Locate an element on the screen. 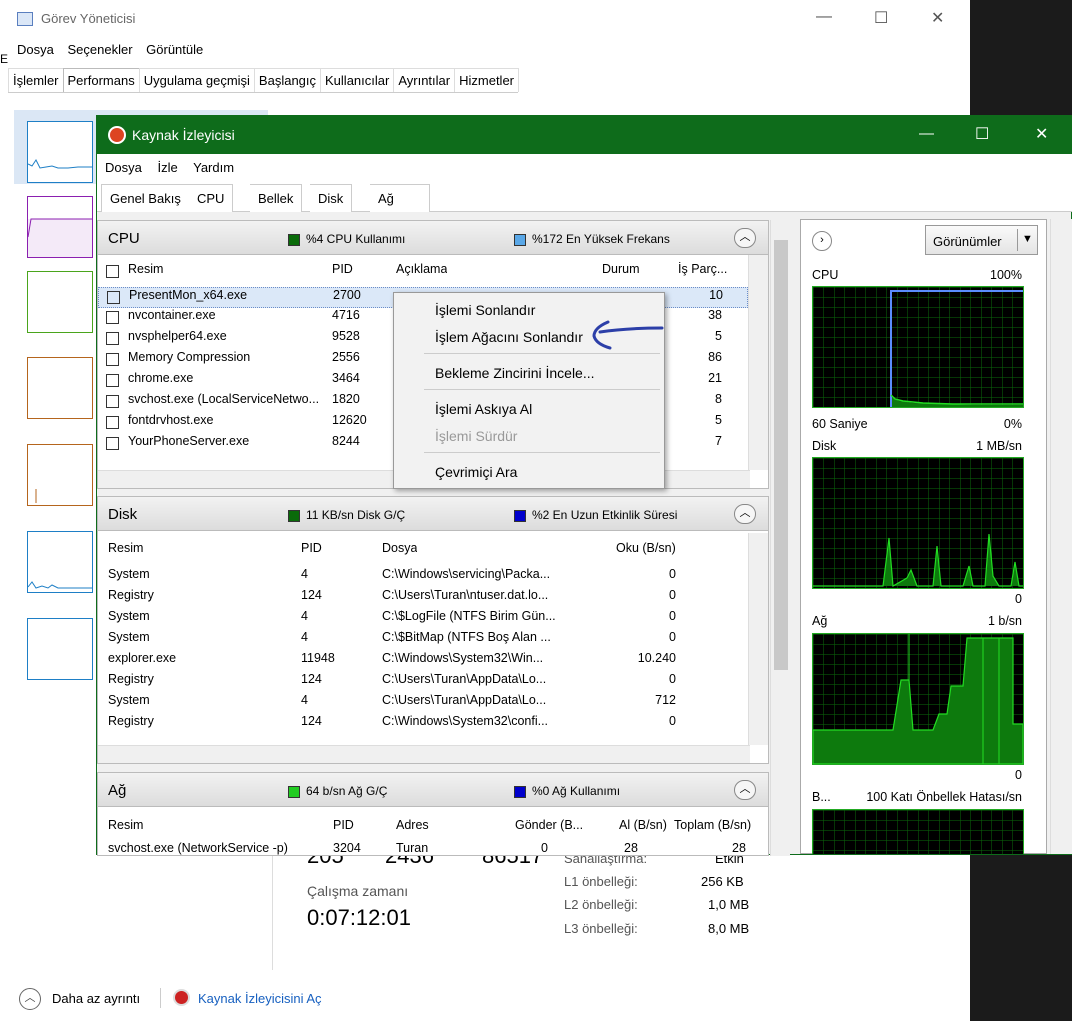  graph-label: Disk is located at coordinates (824, 446).